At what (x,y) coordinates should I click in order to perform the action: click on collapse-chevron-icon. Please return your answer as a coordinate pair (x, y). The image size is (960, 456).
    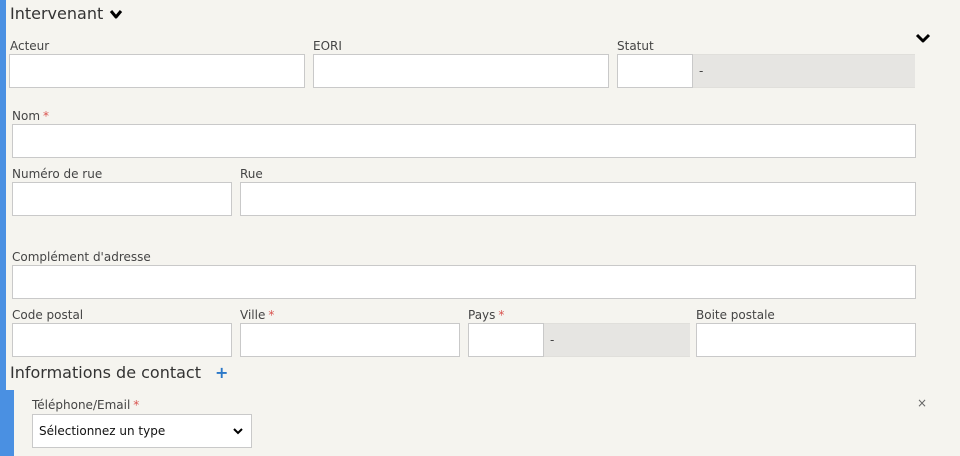
    Looking at the image, I should click on (923, 38).